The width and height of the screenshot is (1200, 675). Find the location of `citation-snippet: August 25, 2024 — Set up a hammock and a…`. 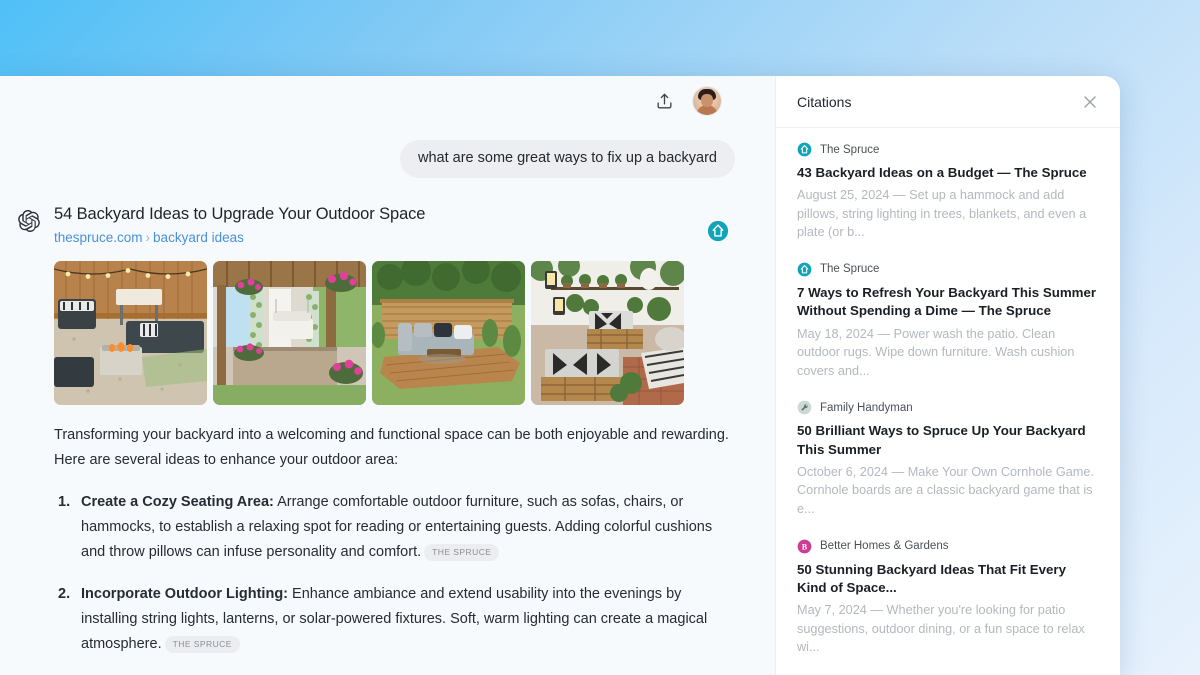

citation-snippet: August 25, 2024 — Set up a hammock and a… is located at coordinates (942, 214).